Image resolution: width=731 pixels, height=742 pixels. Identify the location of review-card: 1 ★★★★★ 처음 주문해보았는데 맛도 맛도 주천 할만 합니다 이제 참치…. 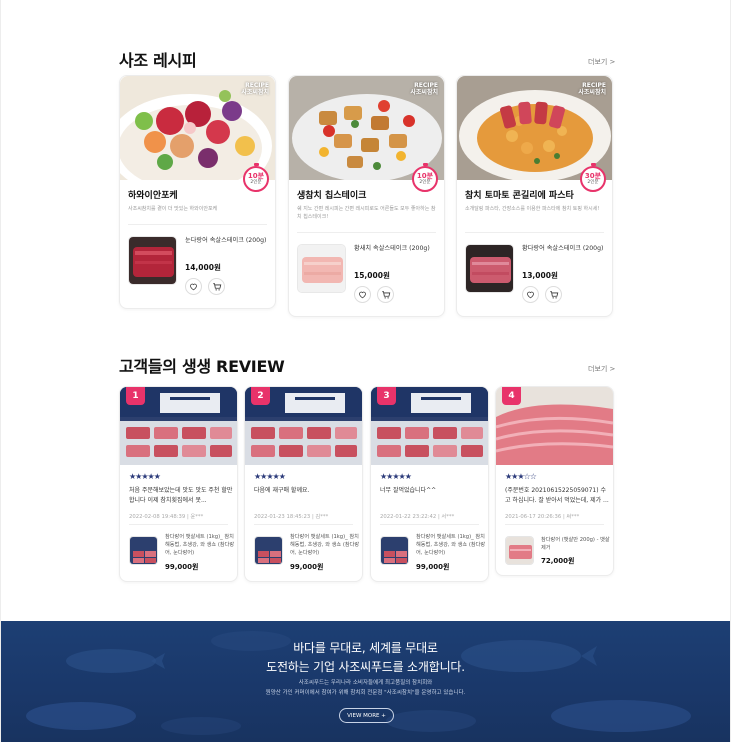
(178, 484).